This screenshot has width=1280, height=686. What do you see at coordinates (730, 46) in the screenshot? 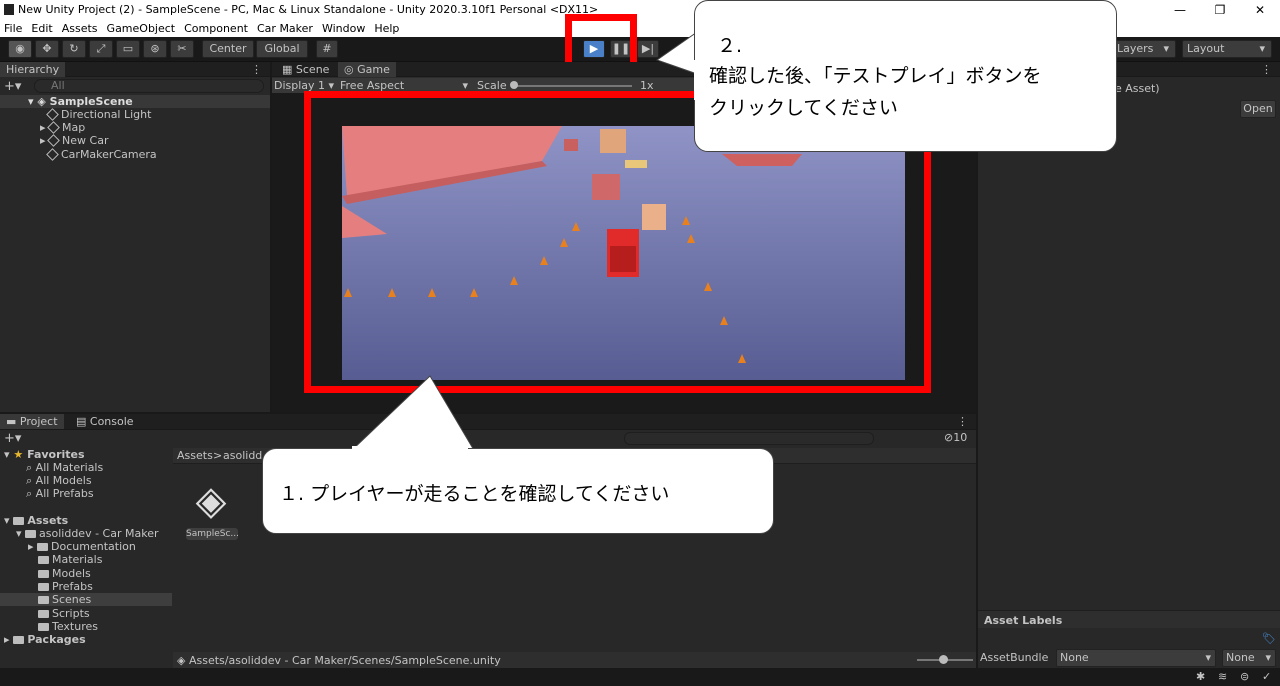
I see `step2-number: ２.` at bounding box center [730, 46].